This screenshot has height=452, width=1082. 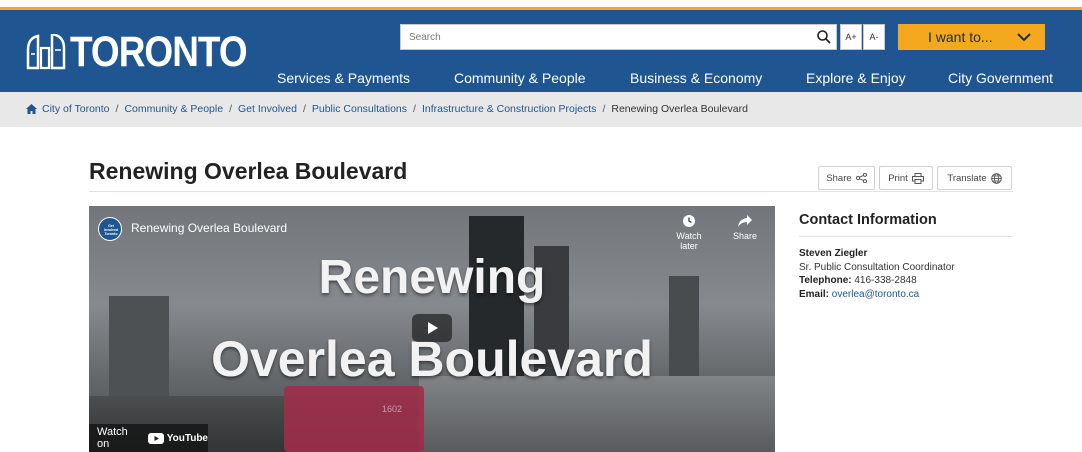 I want to click on telephone-label: Telephone:, so click(x=825, y=280).